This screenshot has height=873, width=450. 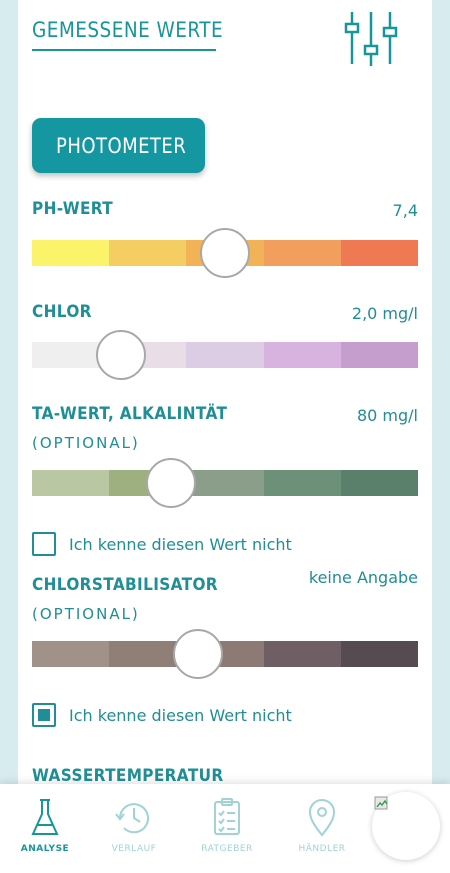 I want to click on stab-unknown-checkbox, so click(x=44, y=715).